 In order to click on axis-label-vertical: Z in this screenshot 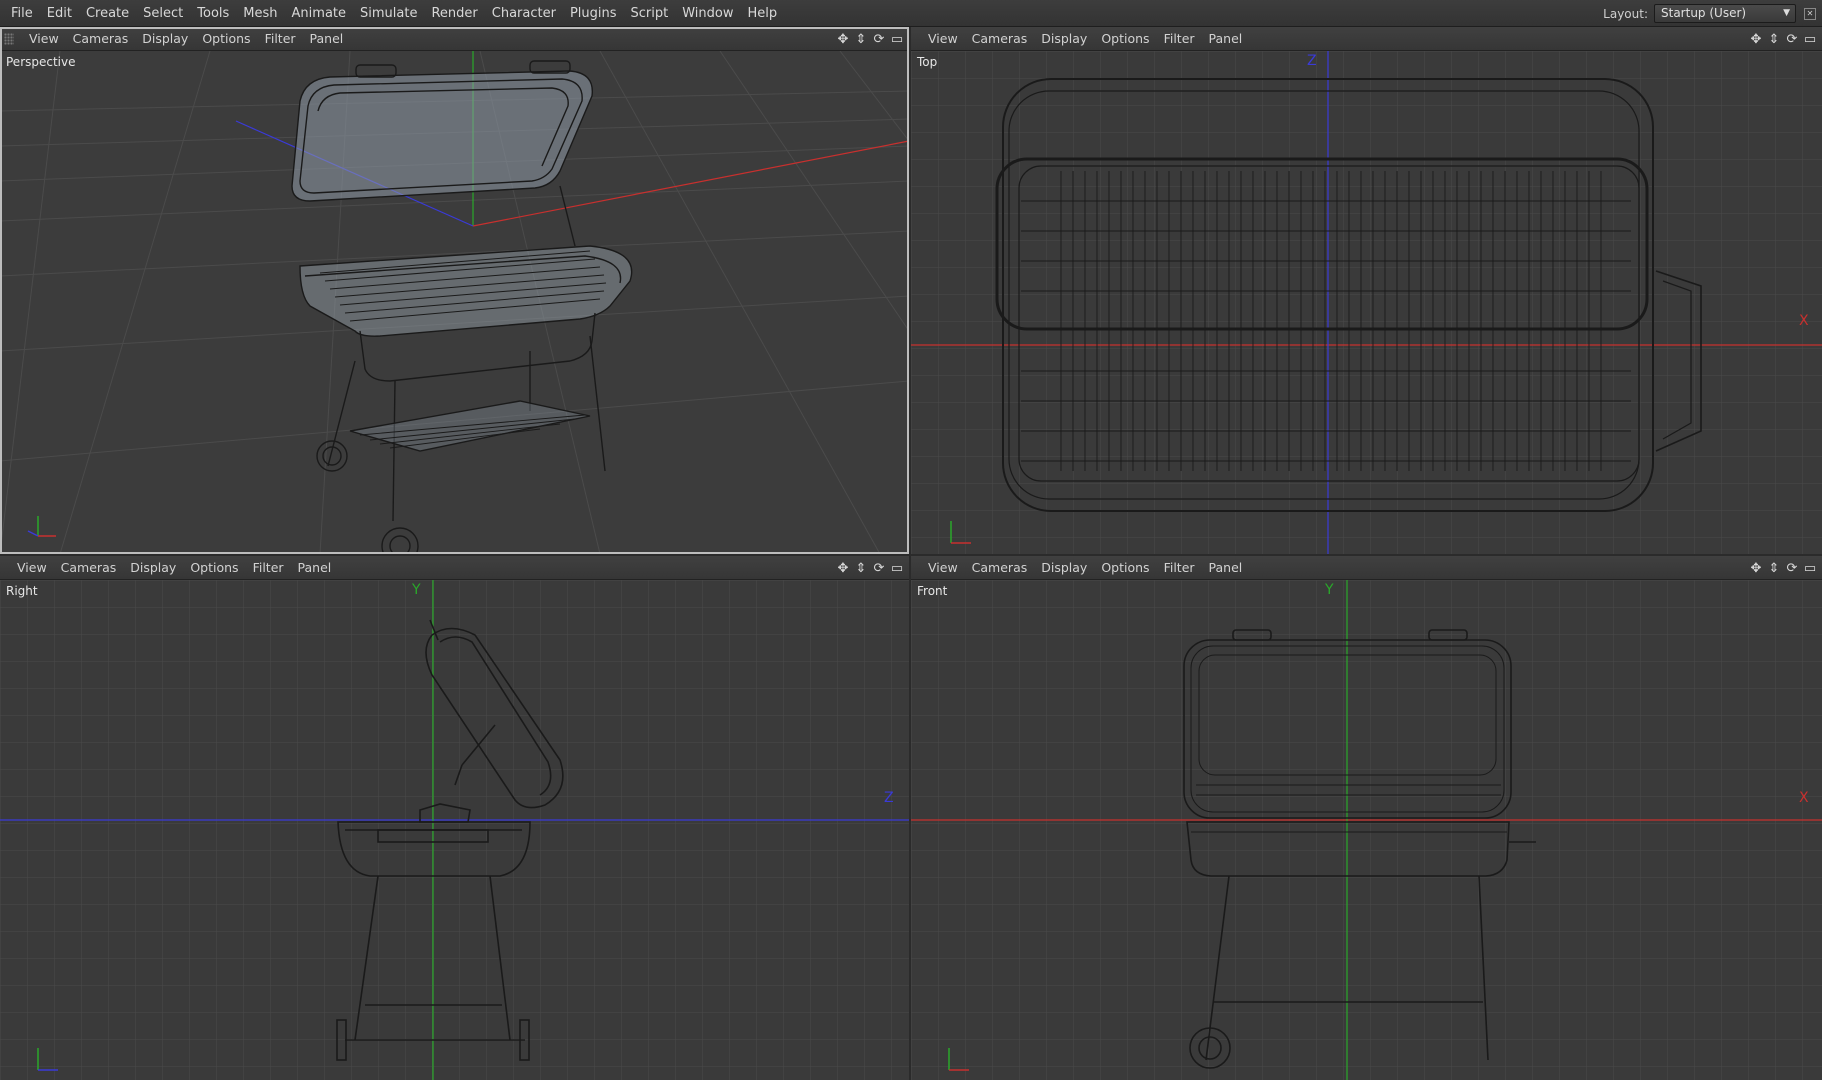, I will do `click(1312, 61)`.